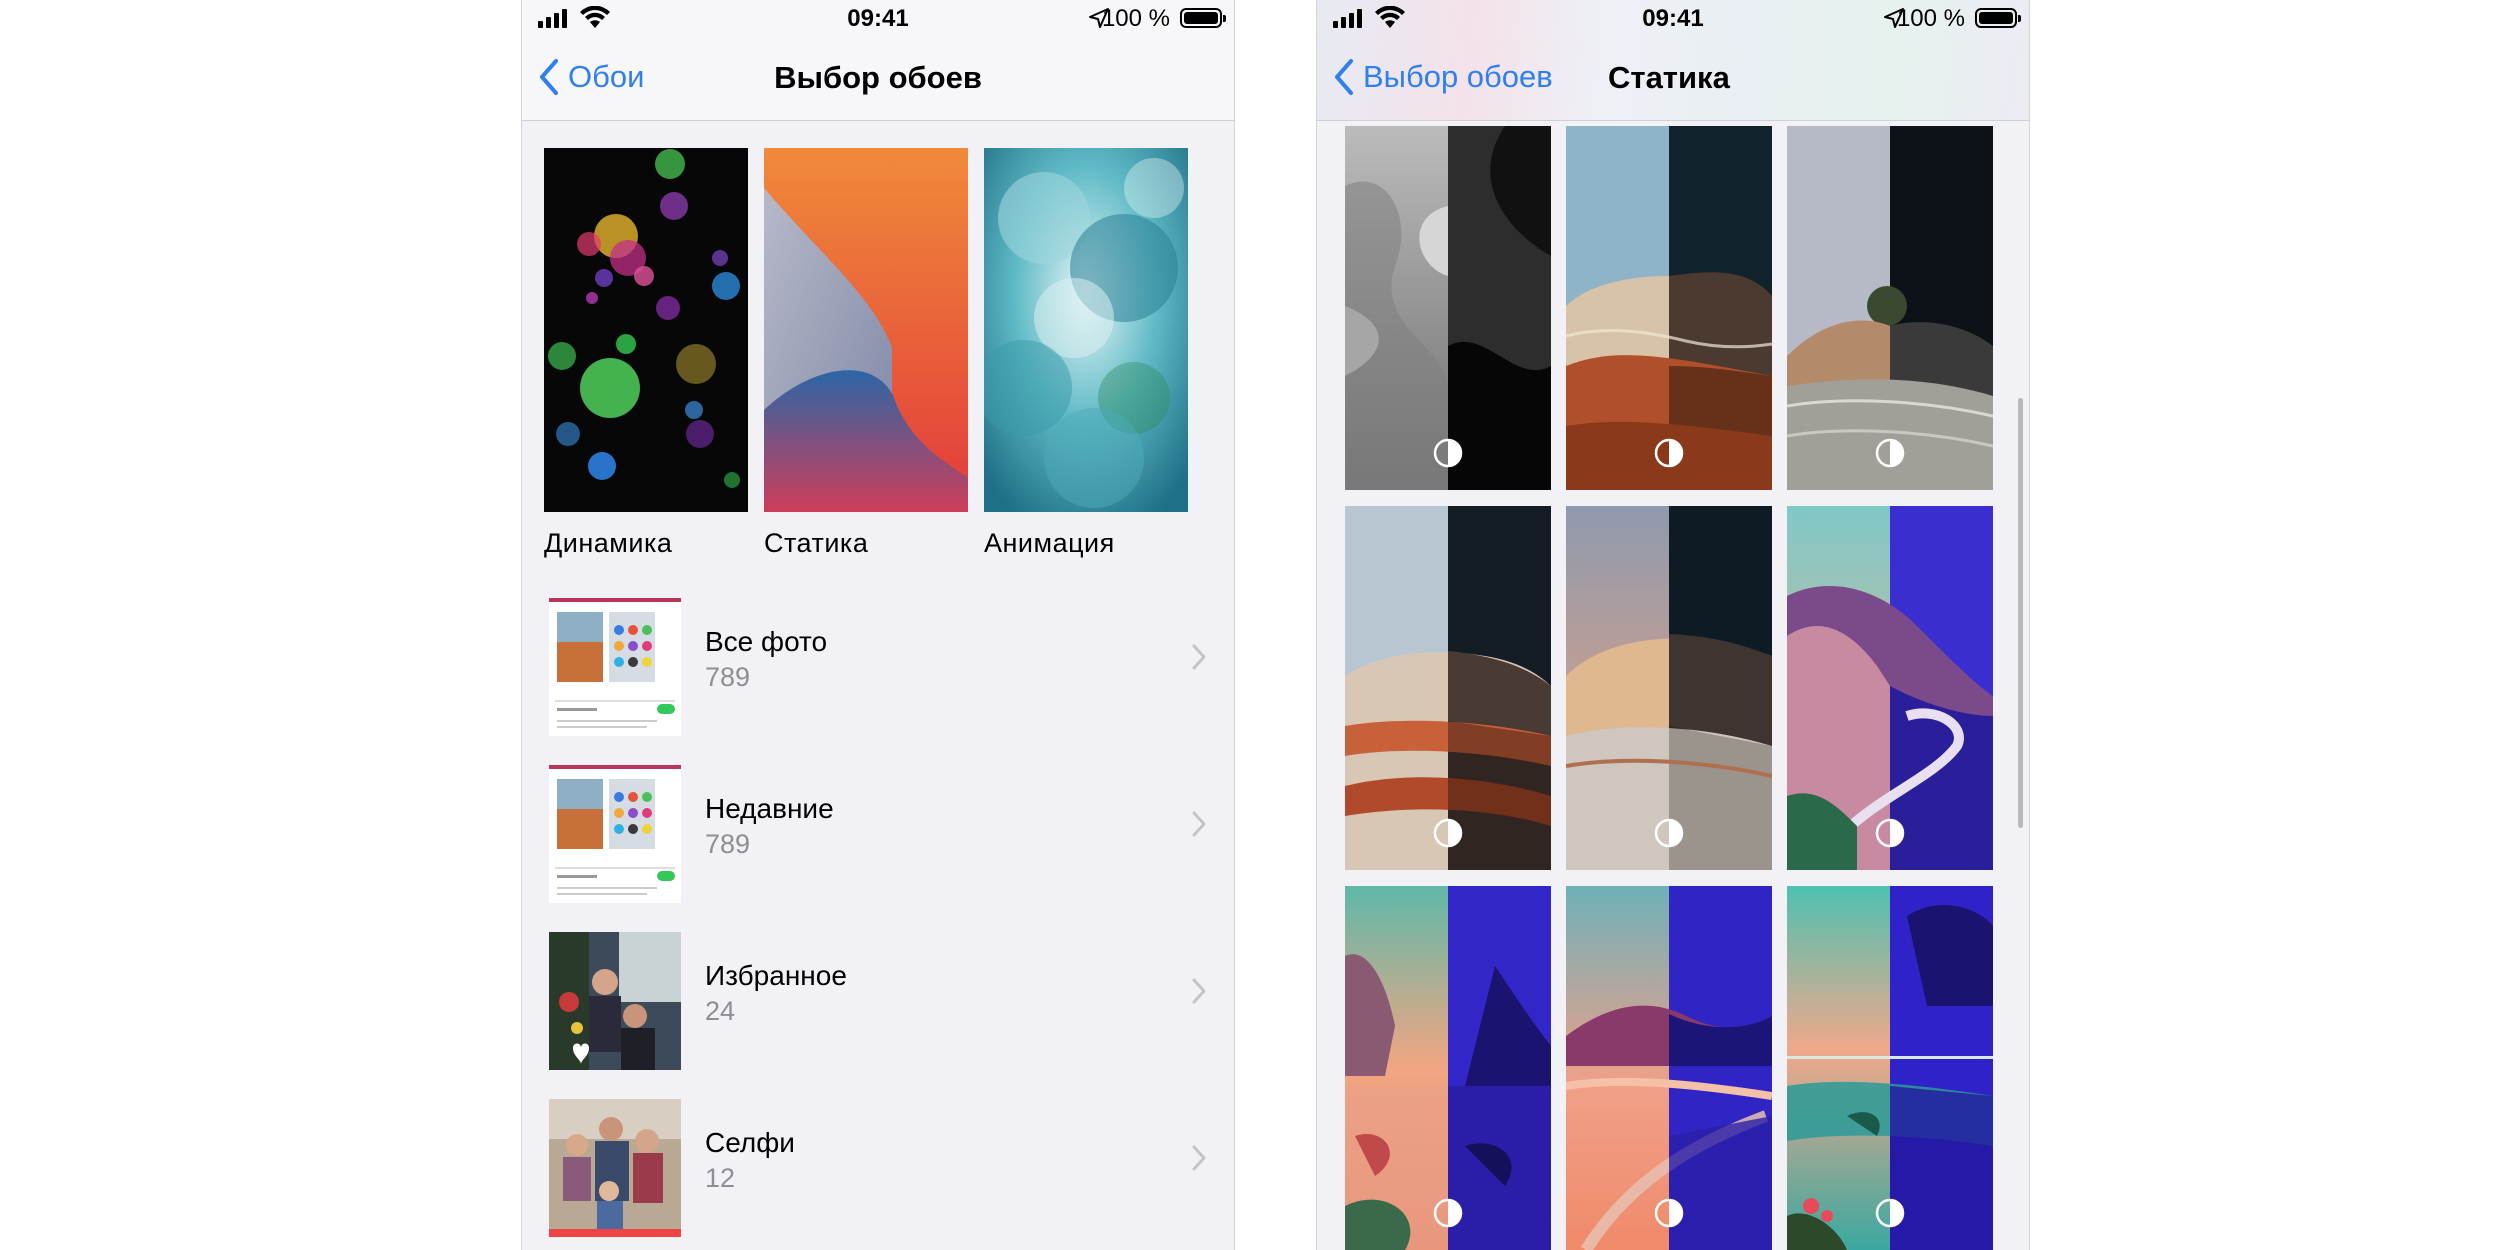 The width and height of the screenshot is (2500, 1250). I want to click on static-wallpaper-thumbnail, so click(866, 330).